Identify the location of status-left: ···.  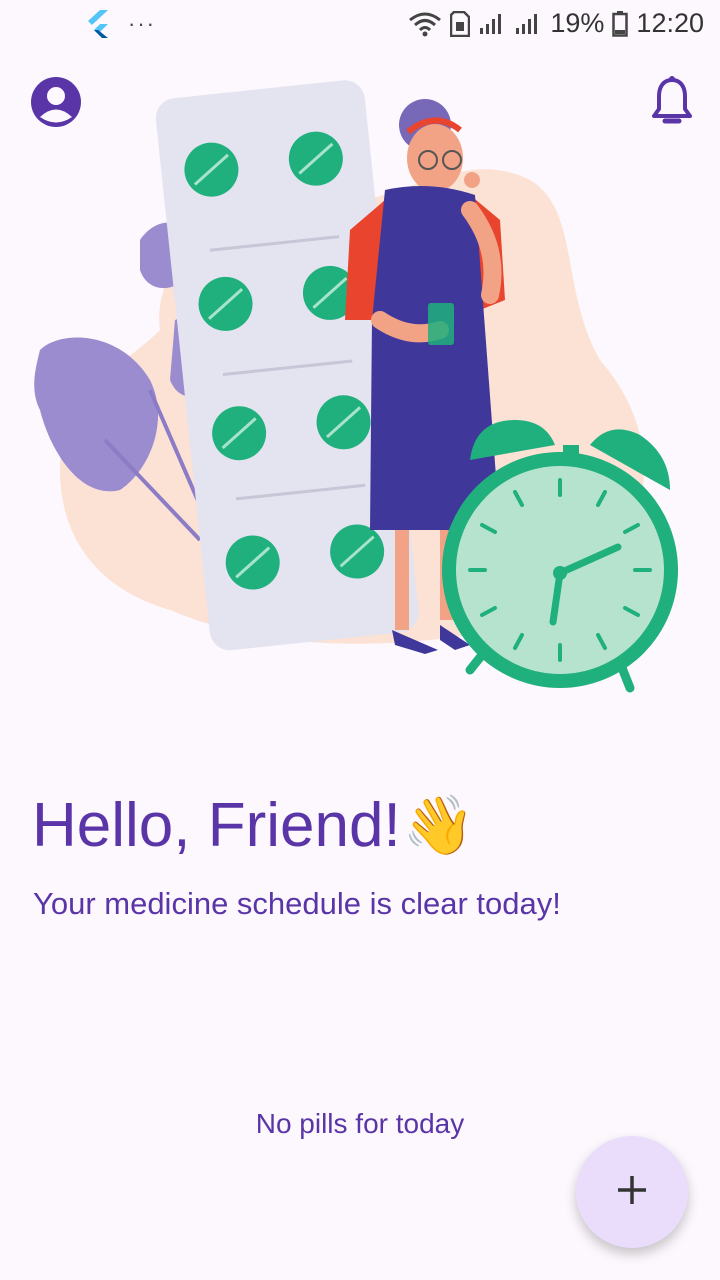
(121, 27).